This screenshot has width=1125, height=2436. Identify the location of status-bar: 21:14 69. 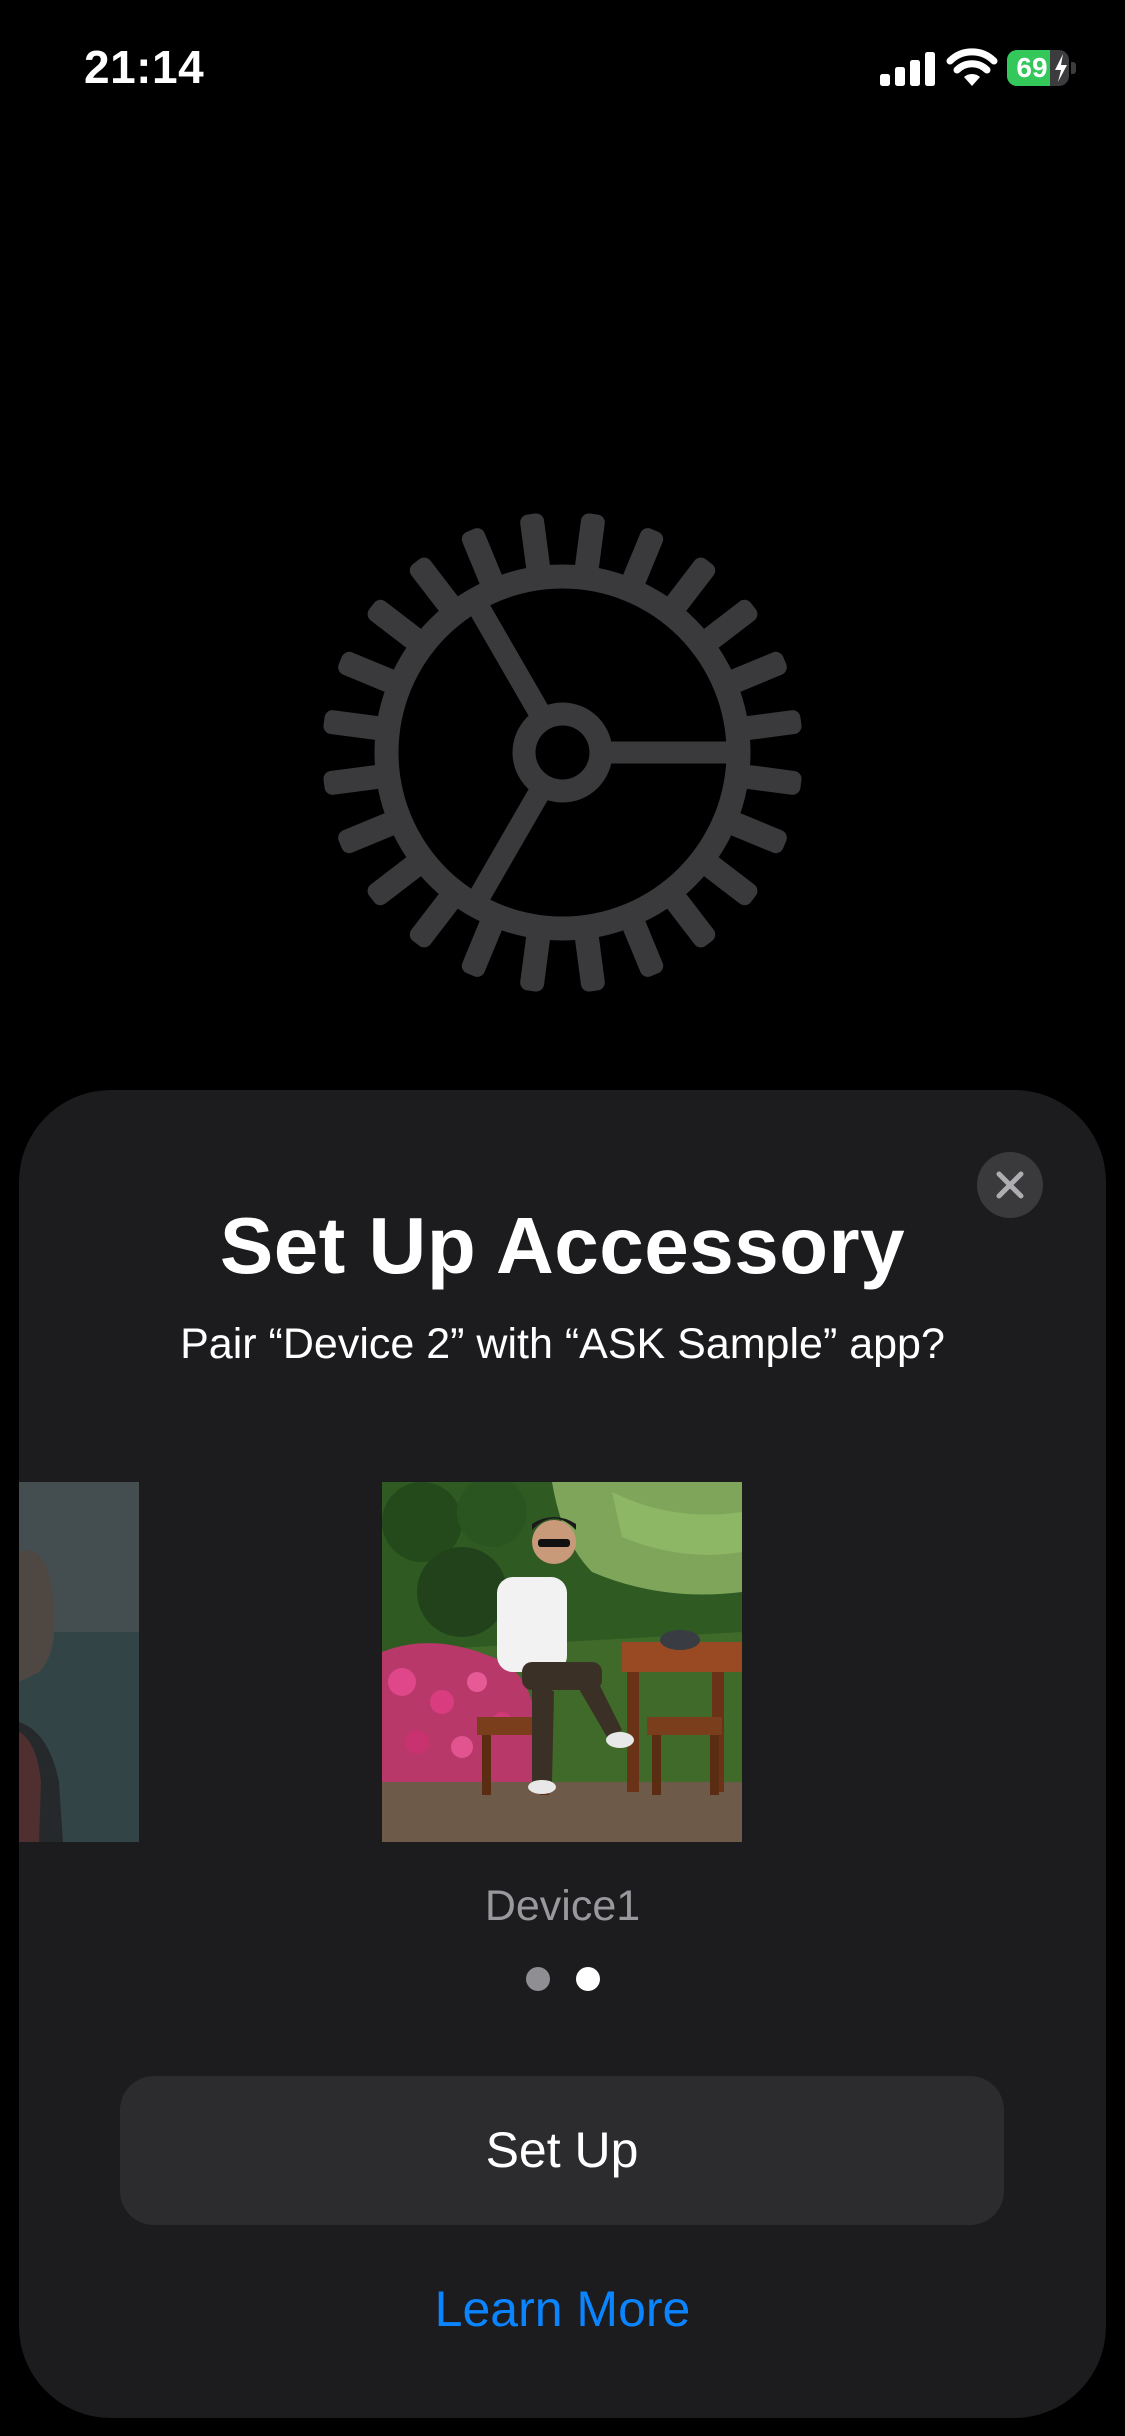
(562, 70).